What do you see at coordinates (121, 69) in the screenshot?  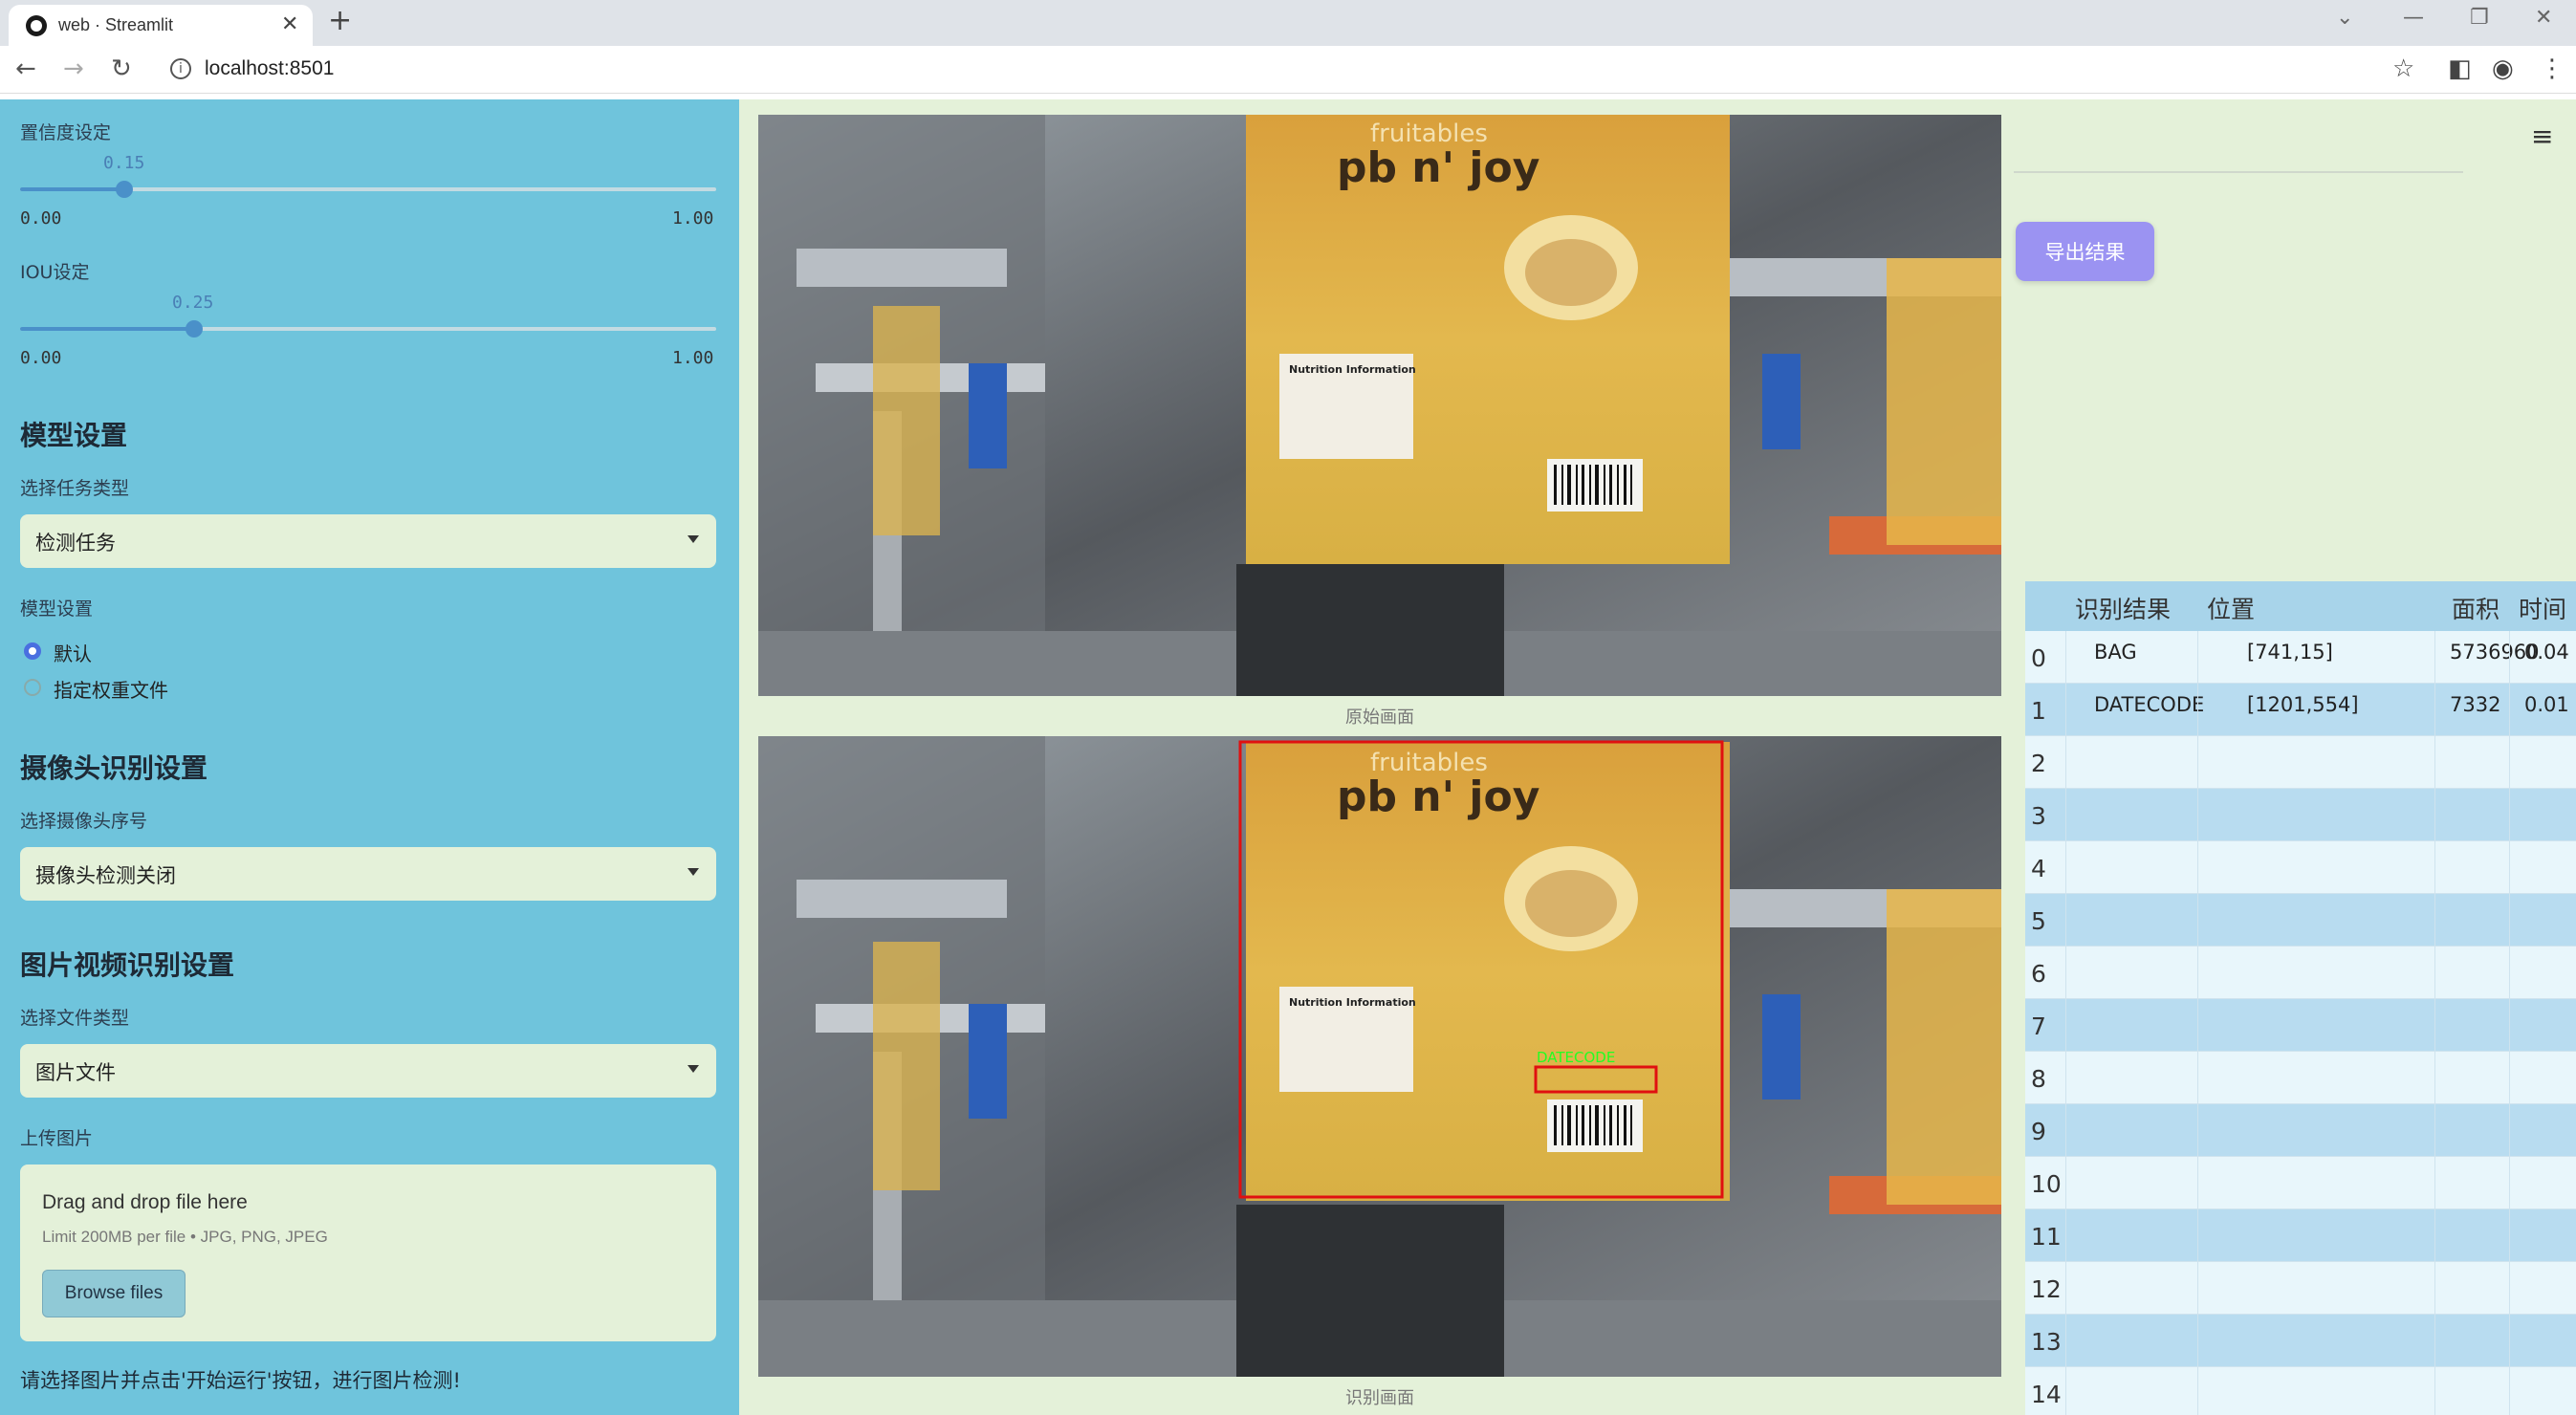 I see `reload-icon: ↻` at bounding box center [121, 69].